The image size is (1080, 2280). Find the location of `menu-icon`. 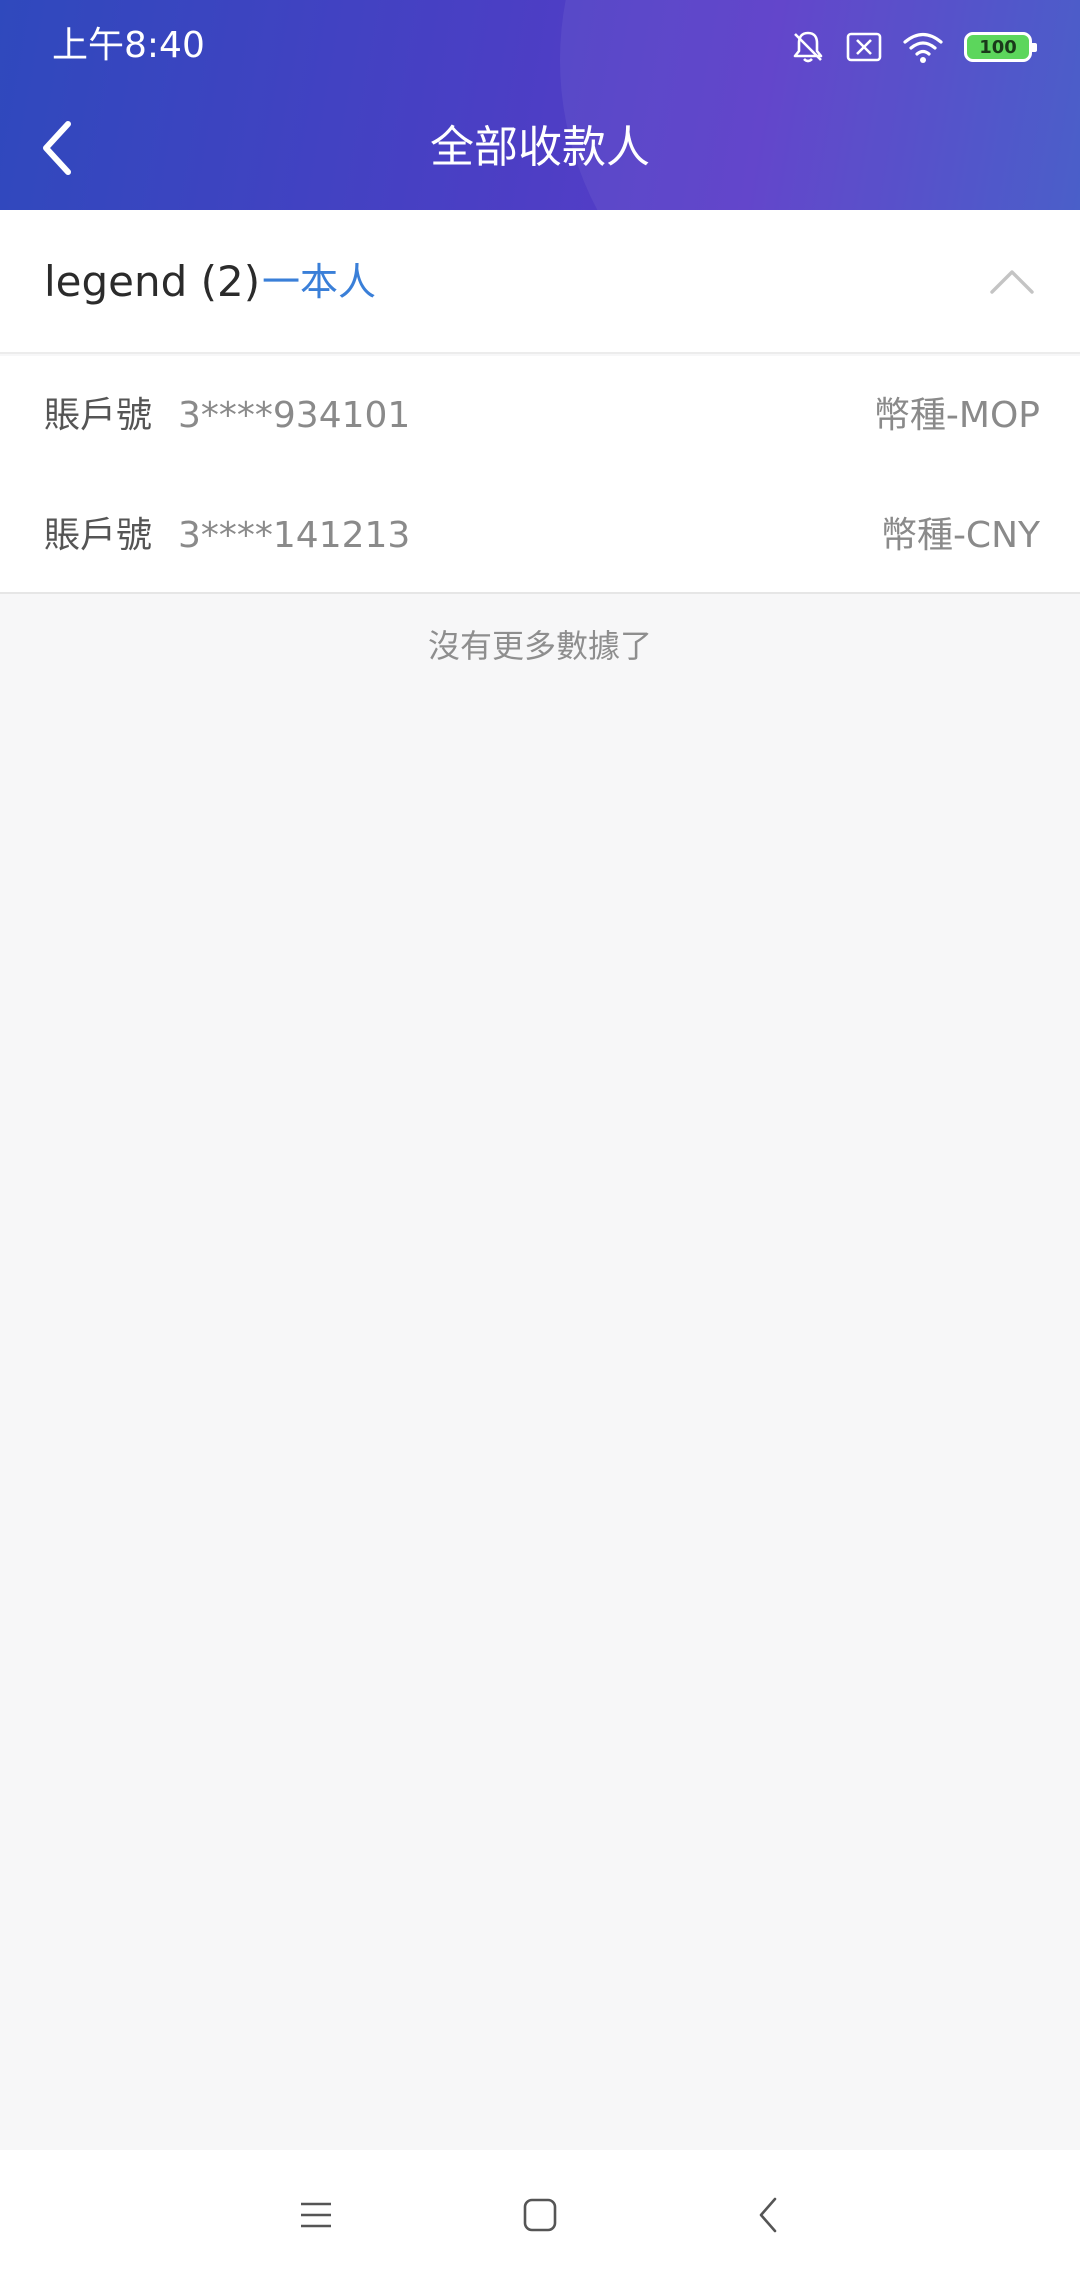

menu-icon is located at coordinates (316, 2215).